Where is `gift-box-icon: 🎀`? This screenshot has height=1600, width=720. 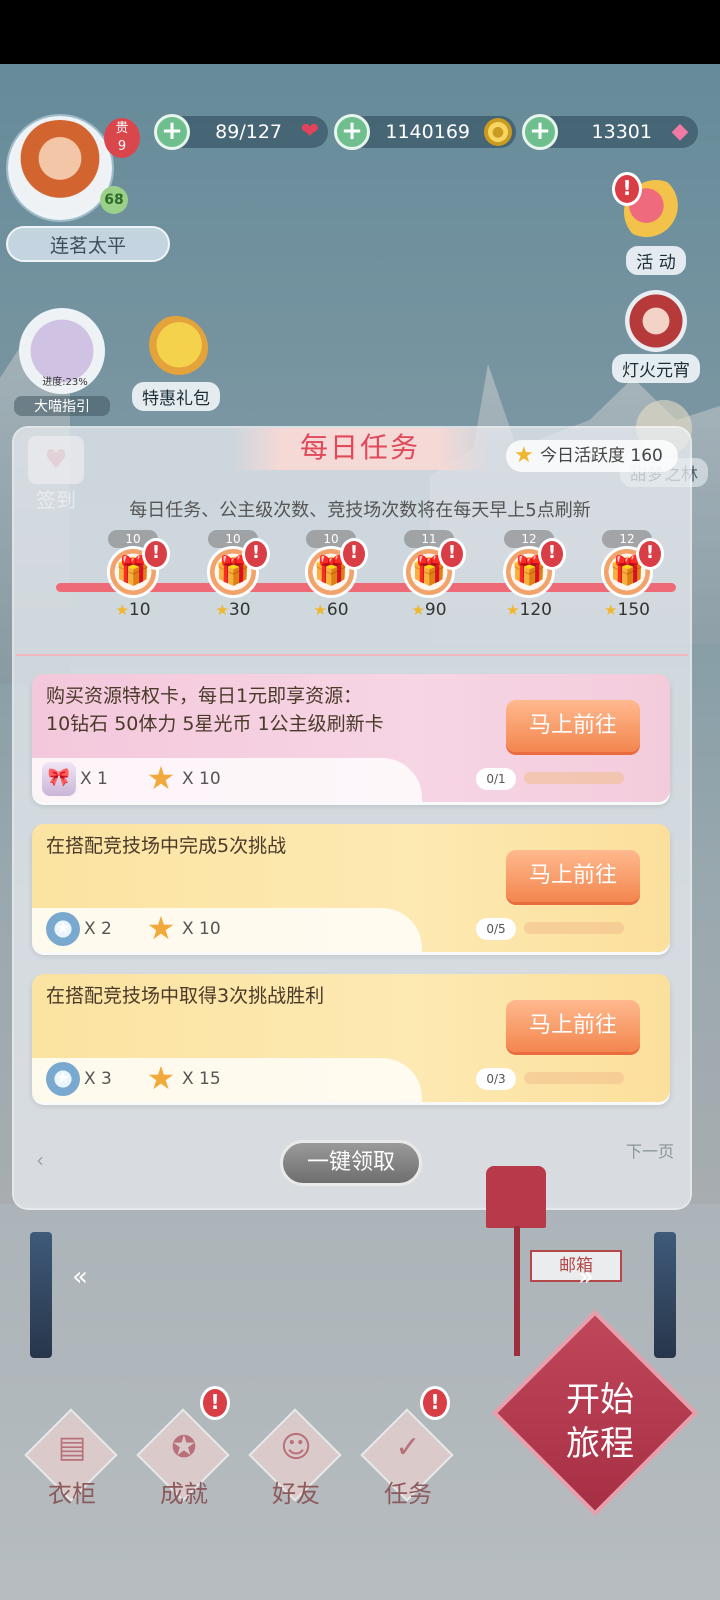 gift-box-icon: 🎀 is located at coordinates (59, 779).